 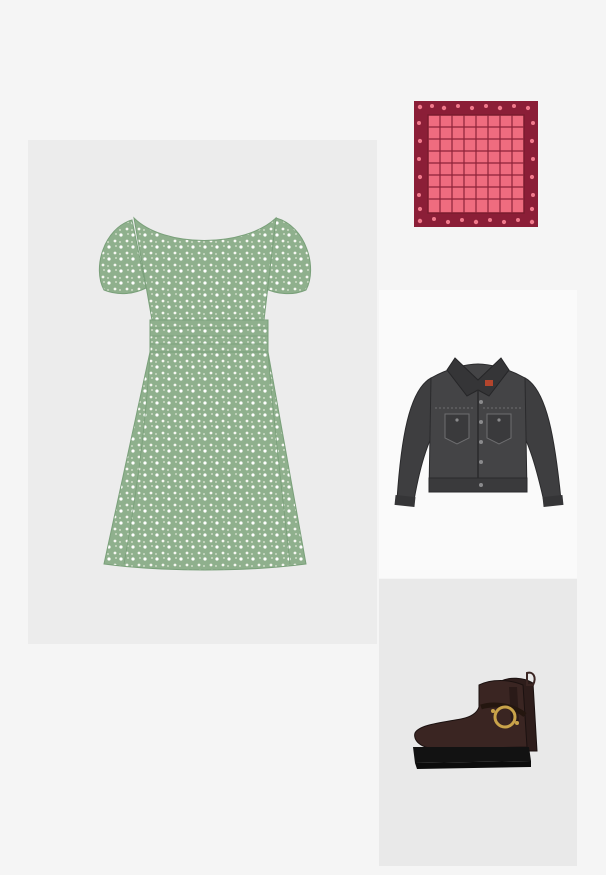 I want to click on product-tile-boots, so click(x=478, y=722).